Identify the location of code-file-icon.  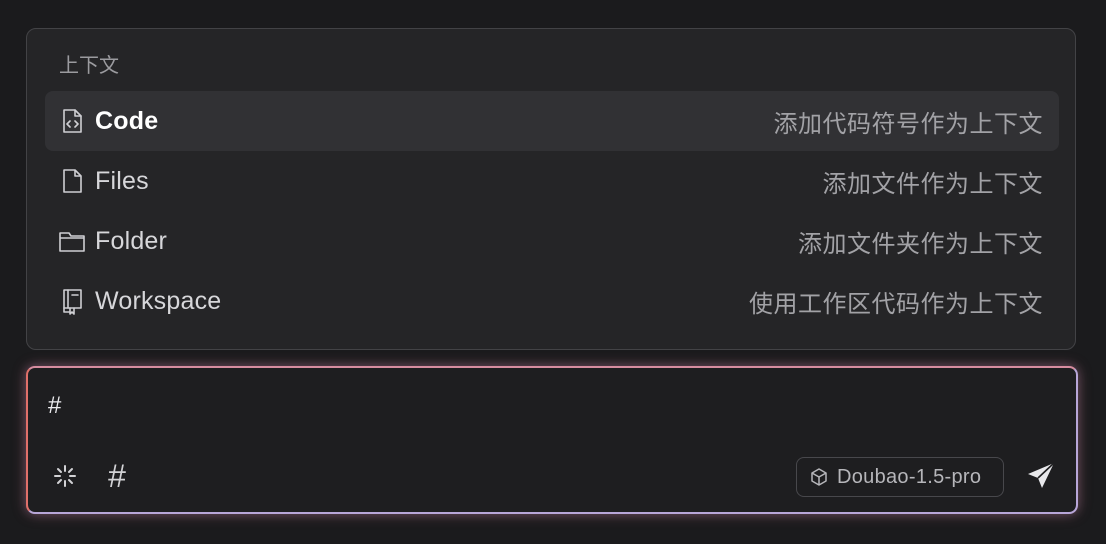
(72, 121).